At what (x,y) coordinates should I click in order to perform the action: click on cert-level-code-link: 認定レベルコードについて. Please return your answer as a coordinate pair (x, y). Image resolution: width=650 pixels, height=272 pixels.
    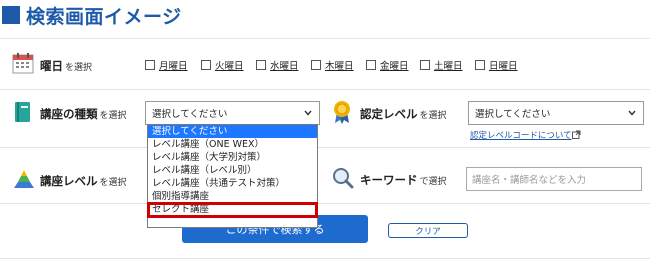
    Looking at the image, I should click on (521, 135).